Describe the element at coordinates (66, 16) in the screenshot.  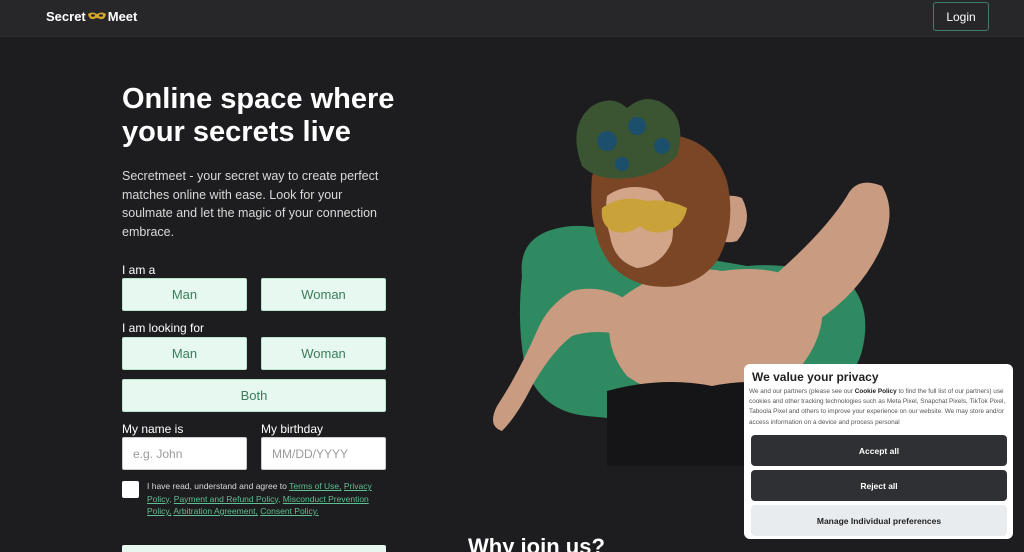
I see `logo-text-secret: Secret` at that location.